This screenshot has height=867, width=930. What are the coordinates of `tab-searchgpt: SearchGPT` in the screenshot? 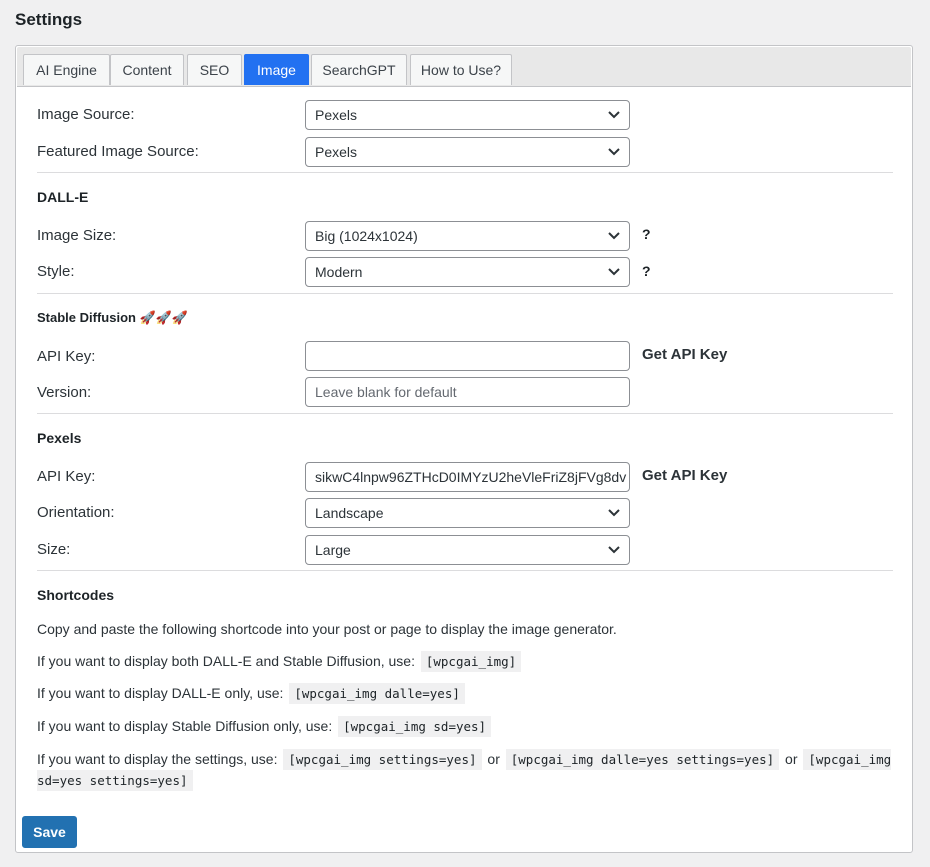 It's located at (359, 69).